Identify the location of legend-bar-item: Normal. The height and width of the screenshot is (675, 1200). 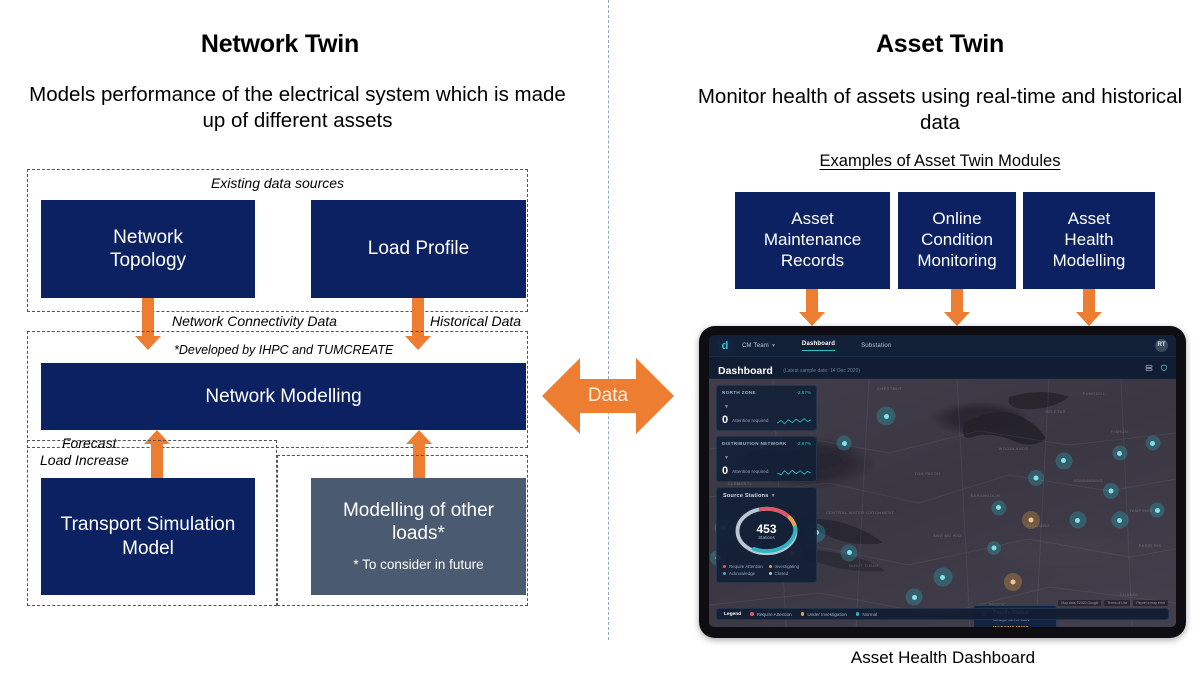
(866, 614).